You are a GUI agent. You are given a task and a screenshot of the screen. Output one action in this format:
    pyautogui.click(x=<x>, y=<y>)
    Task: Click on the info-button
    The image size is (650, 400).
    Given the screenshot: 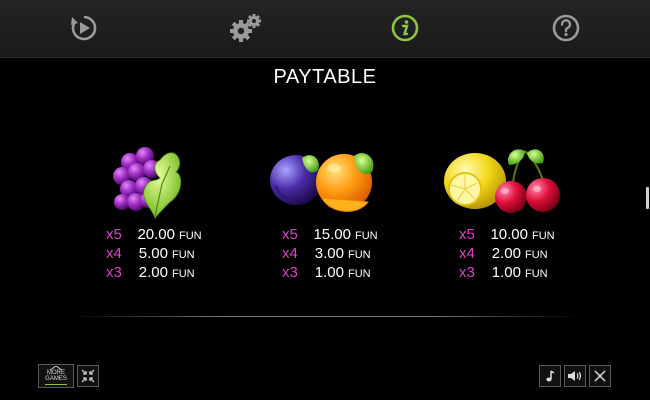 What is the action you would take?
    pyautogui.click(x=405, y=28)
    